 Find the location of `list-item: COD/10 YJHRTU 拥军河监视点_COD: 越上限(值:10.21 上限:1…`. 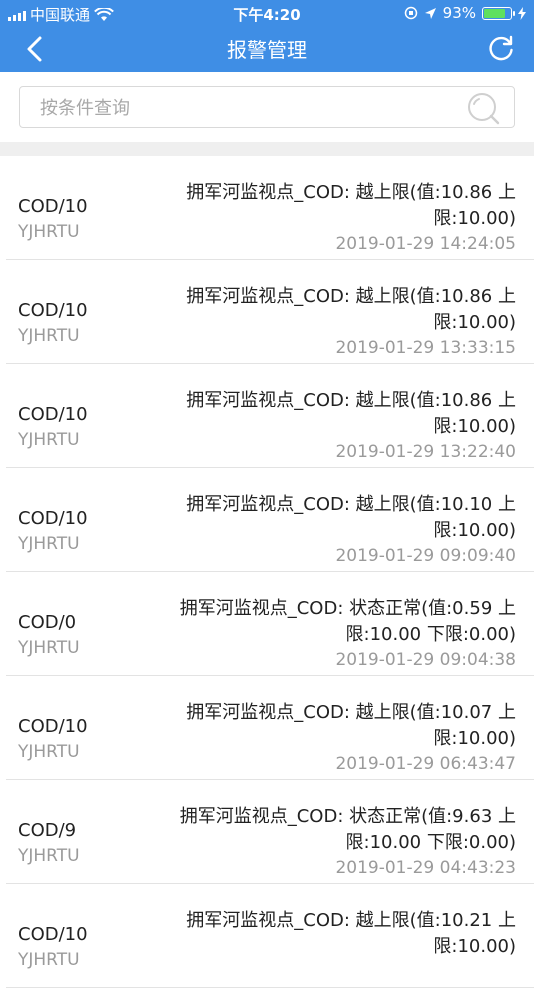

list-item: COD/10 YJHRTU 拥军河监视点_COD: 越上限(值:10.21 上限:1… is located at coordinates (270, 936).